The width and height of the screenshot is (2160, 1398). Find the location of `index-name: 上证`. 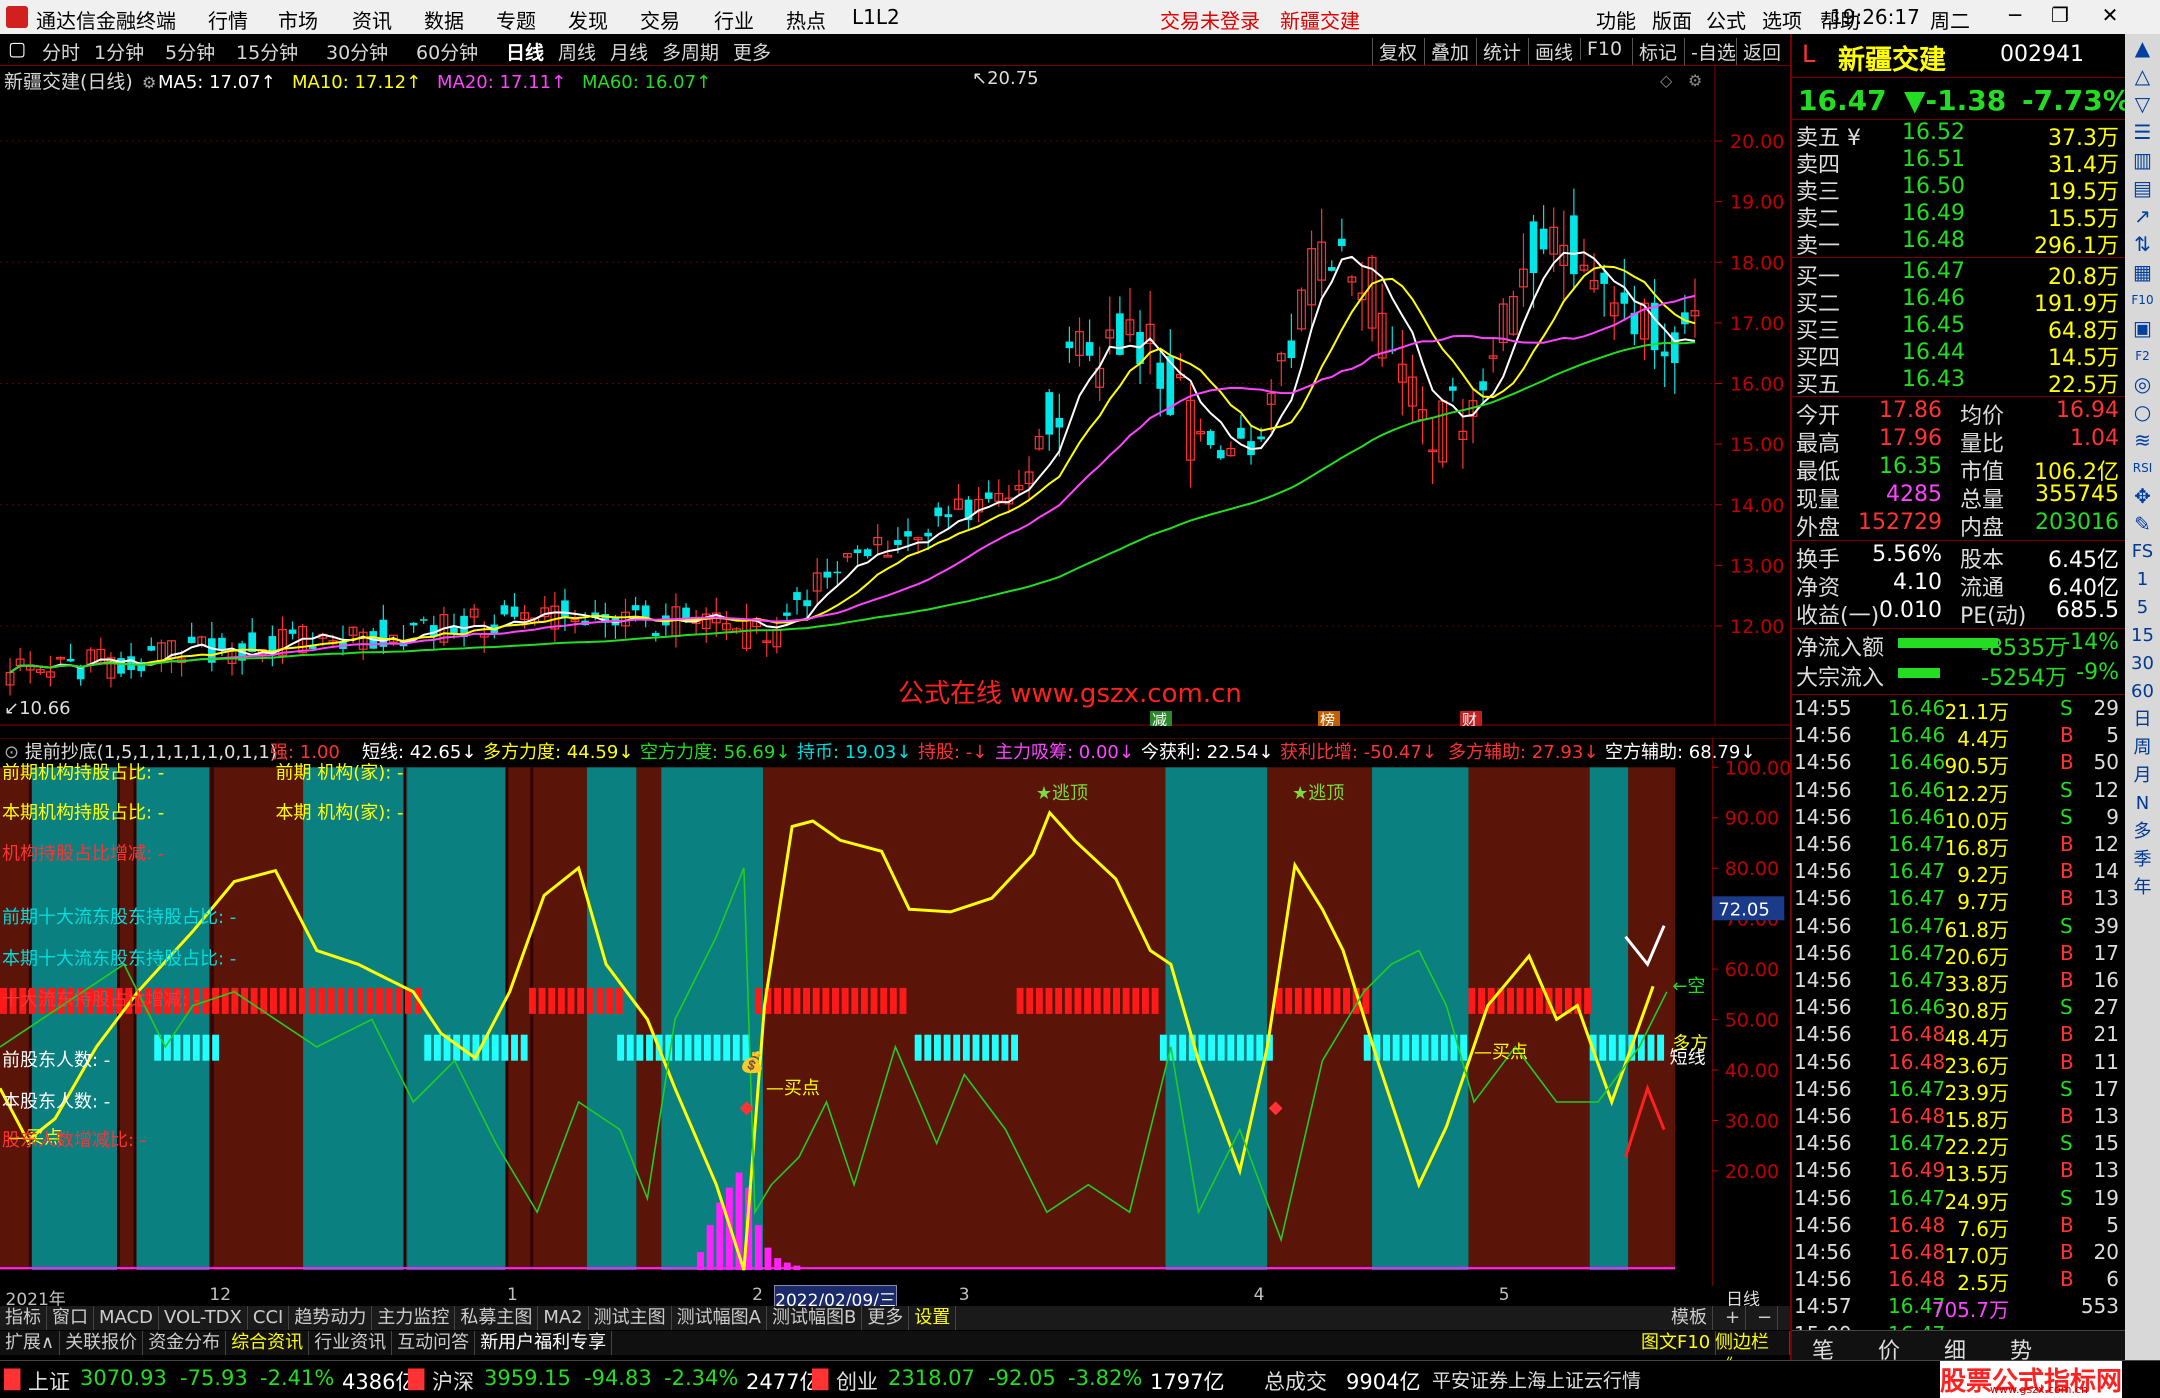

index-name: 上证 is located at coordinates (49, 1381).